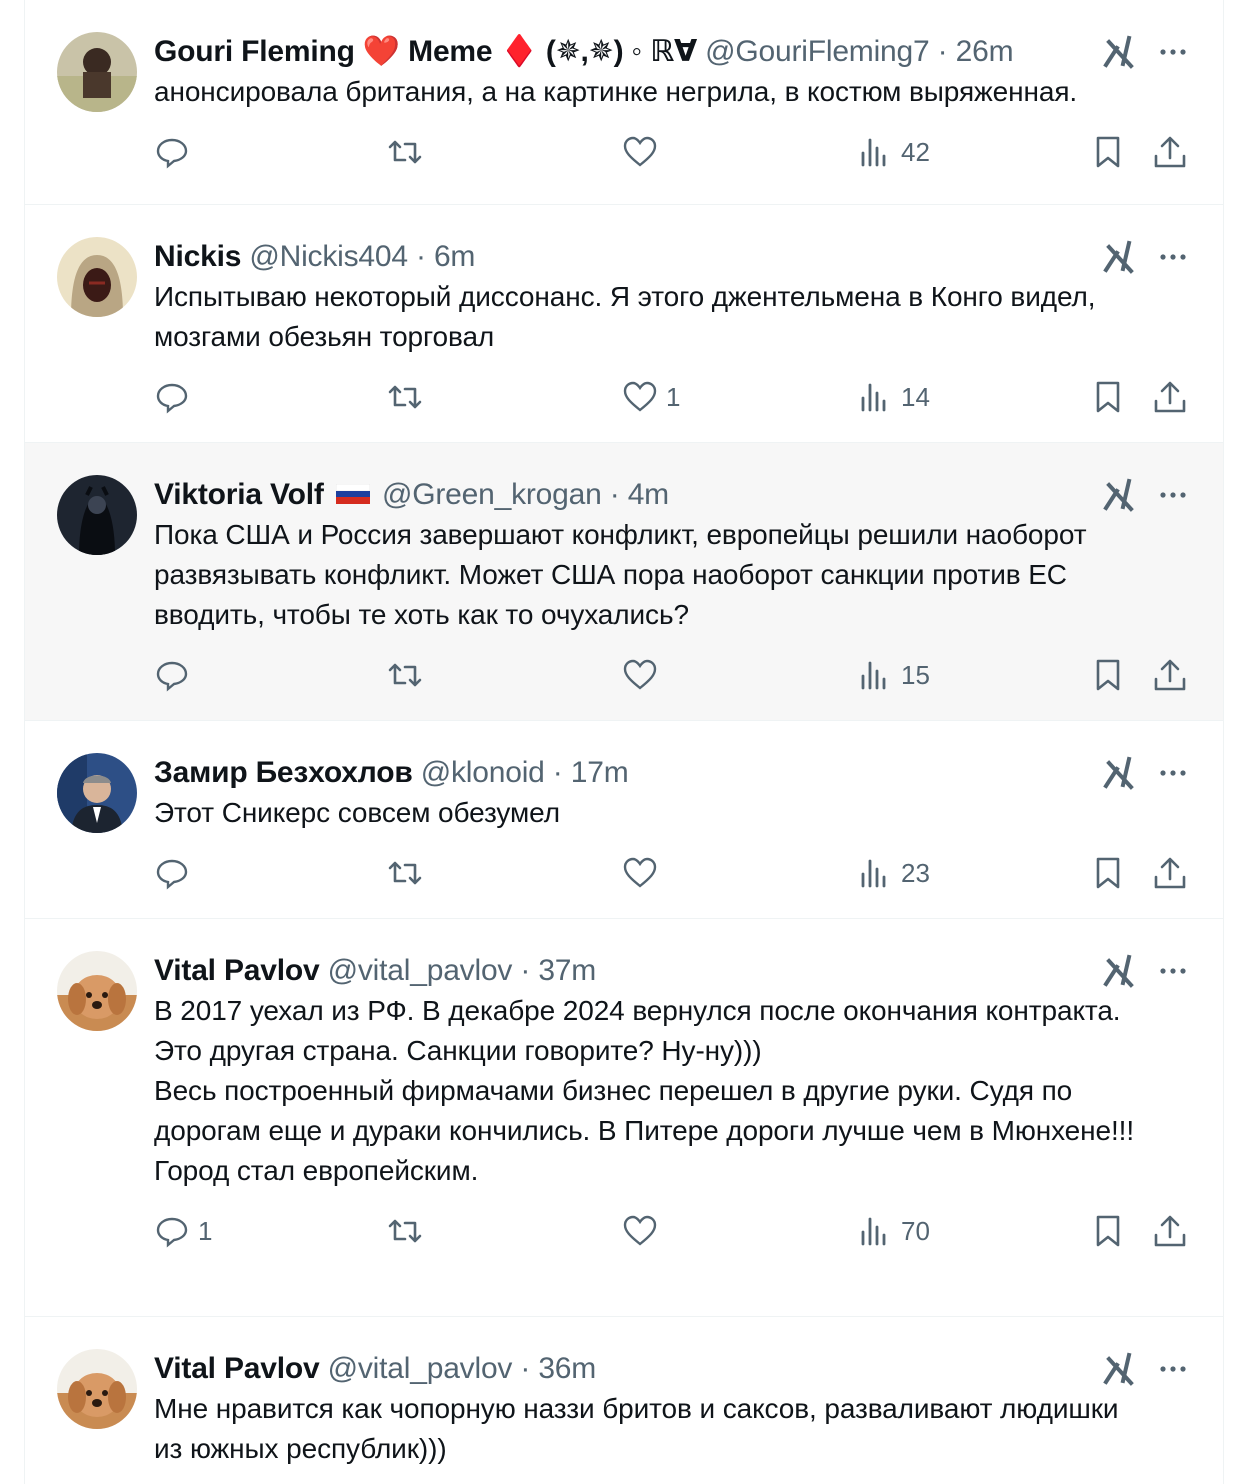 Image resolution: width=1248 pixels, height=1484 pixels. I want to click on timestamp: 4m, so click(648, 494).